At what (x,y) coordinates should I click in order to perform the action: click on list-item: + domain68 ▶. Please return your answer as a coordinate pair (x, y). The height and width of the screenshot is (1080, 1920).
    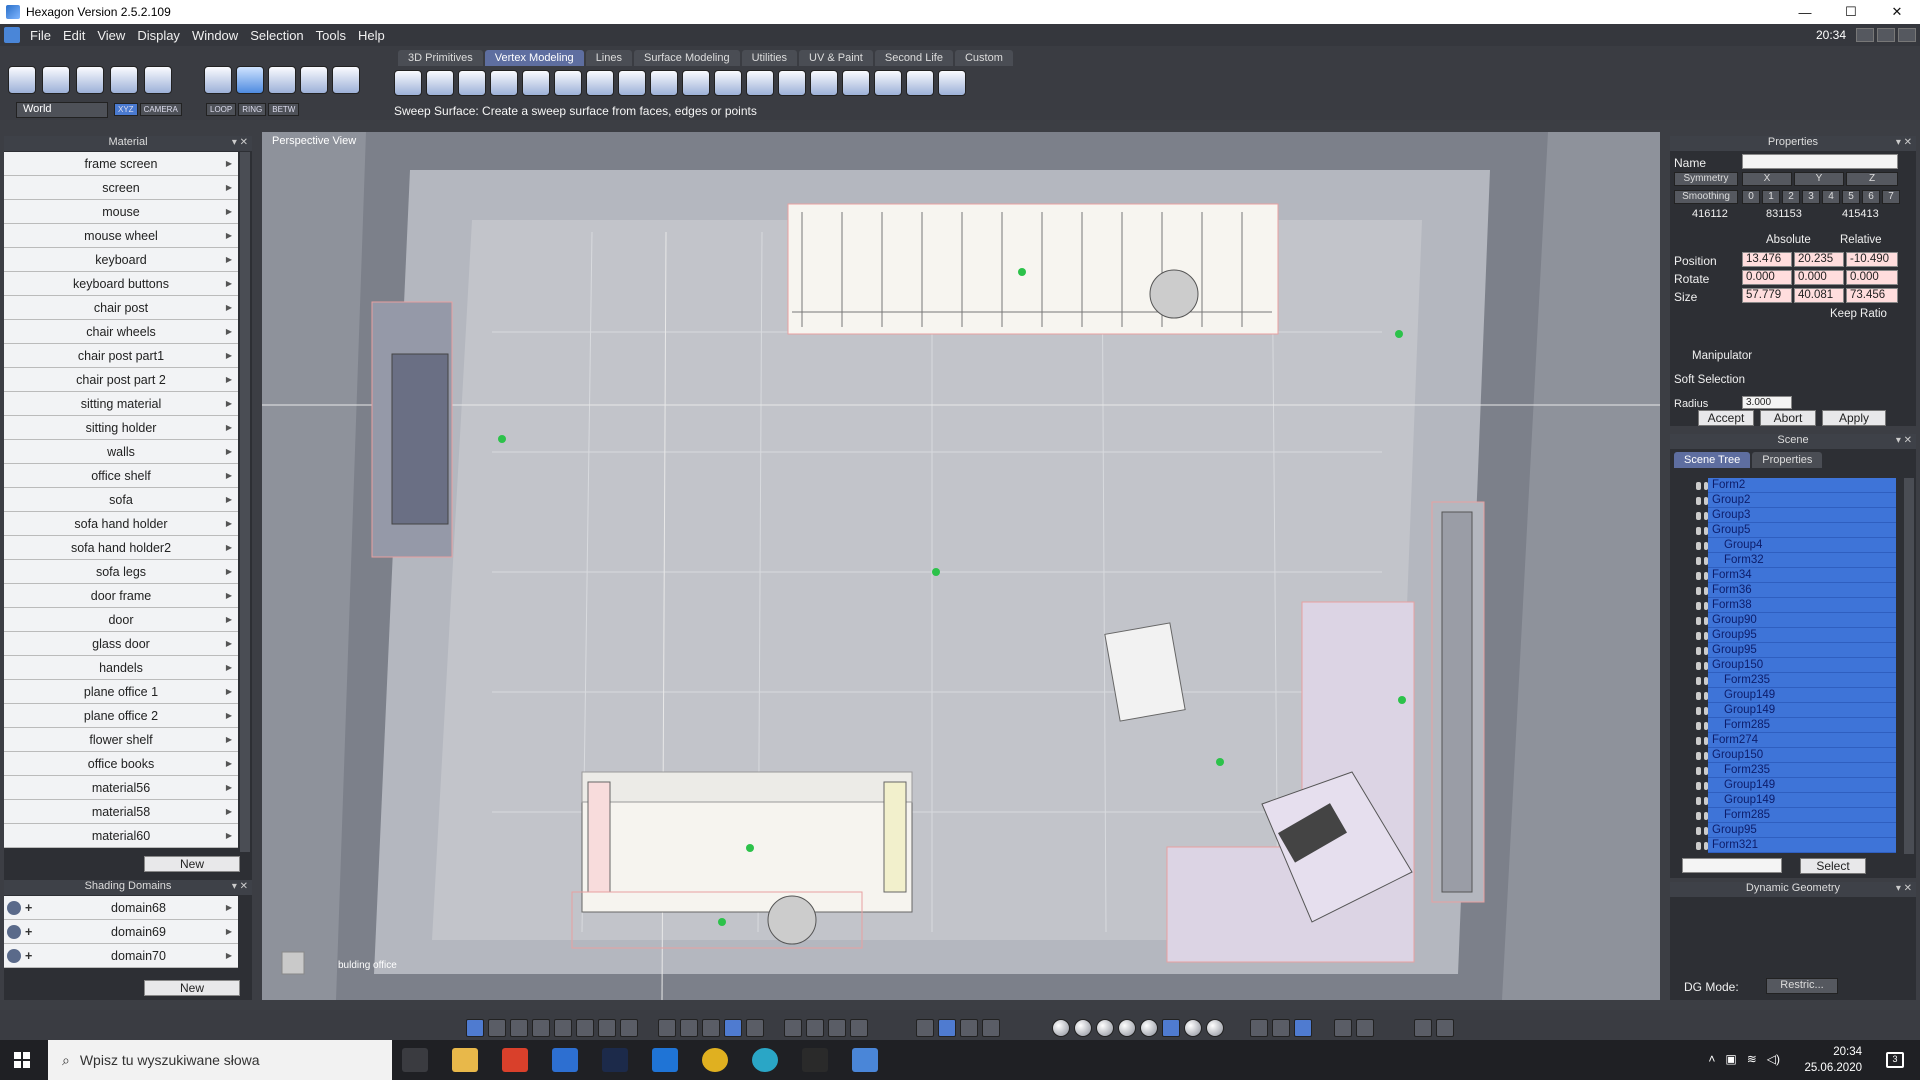
    Looking at the image, I should click on (121, 908).